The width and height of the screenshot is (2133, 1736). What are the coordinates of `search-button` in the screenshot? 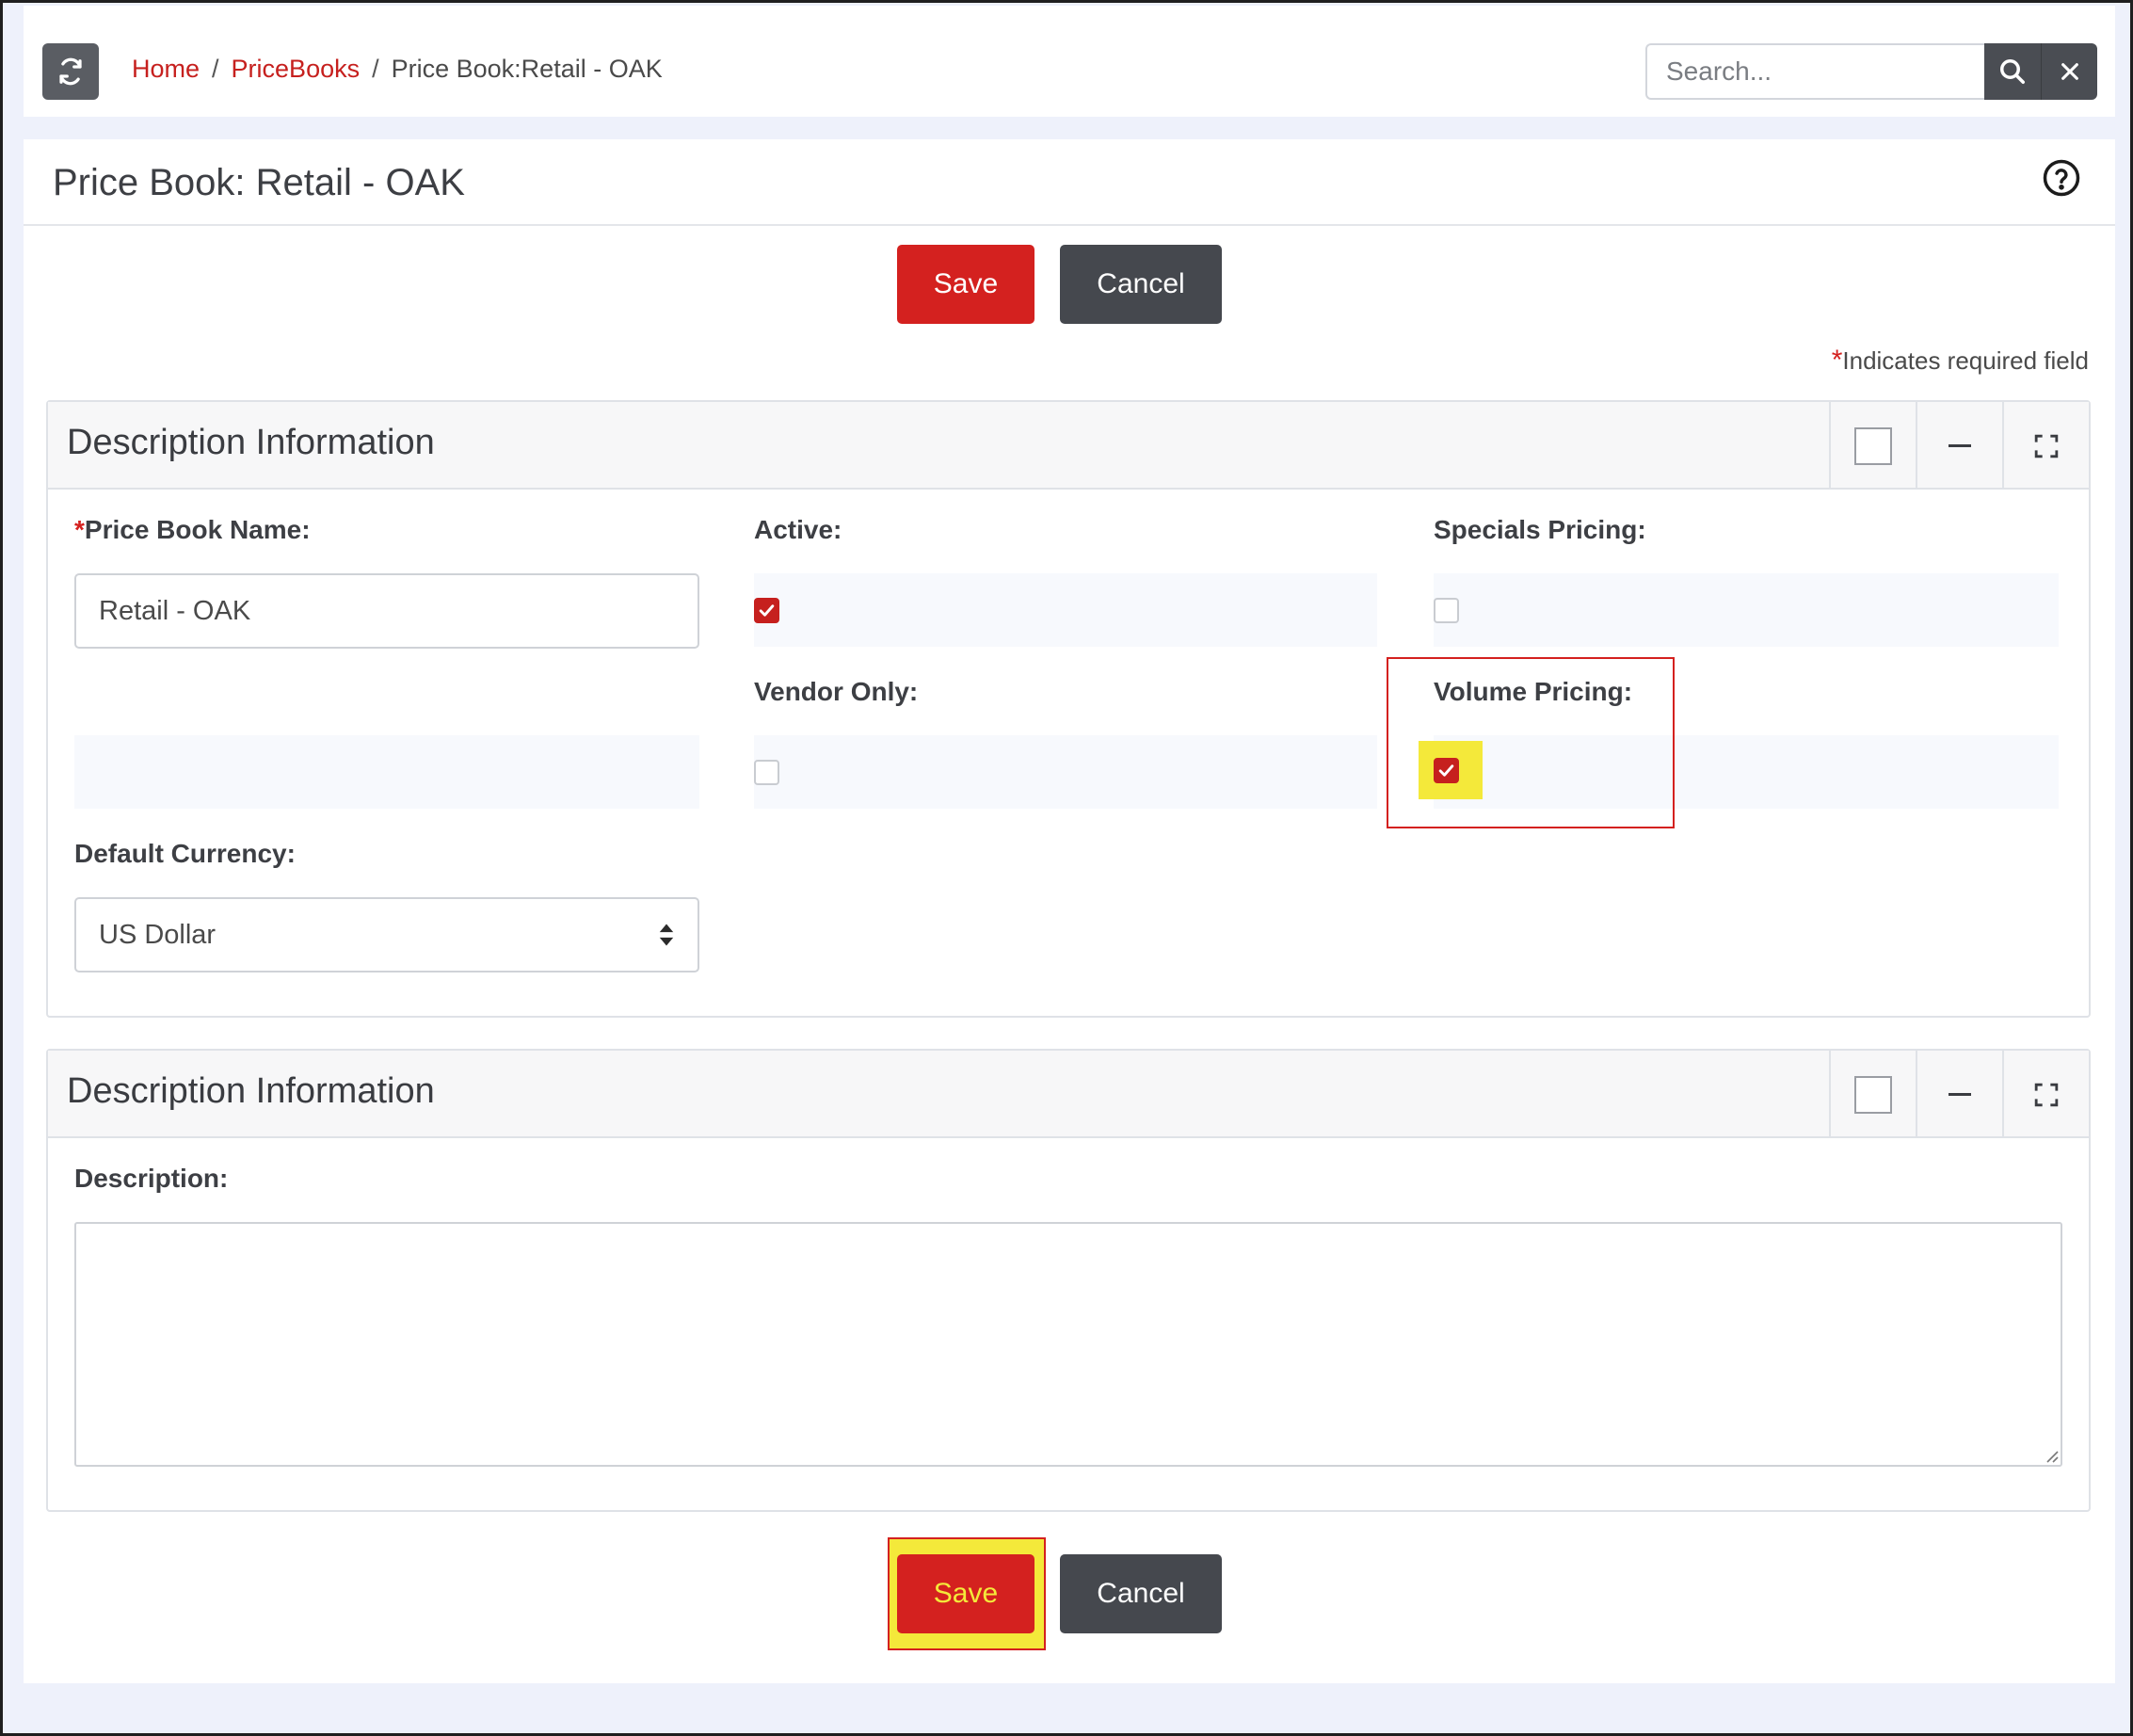 It's located at (2012, 71).